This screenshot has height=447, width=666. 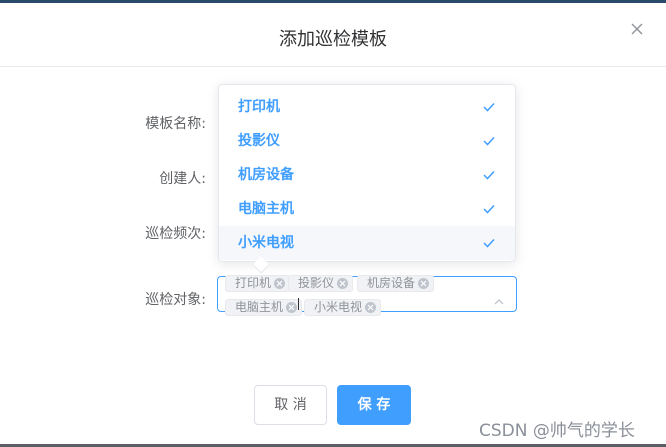 I want to click on dropdown-option: 机房设备, so click(x=367, y=175).